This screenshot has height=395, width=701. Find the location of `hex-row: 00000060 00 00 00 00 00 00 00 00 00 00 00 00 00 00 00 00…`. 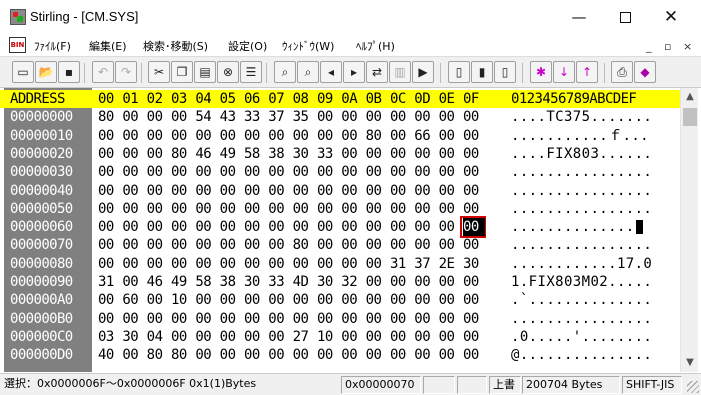

hex-row: 00000060 00 00 00 00 00 00 00 00 00 00 00 00 00 00 00 00… is located at coordinates (340, 227).